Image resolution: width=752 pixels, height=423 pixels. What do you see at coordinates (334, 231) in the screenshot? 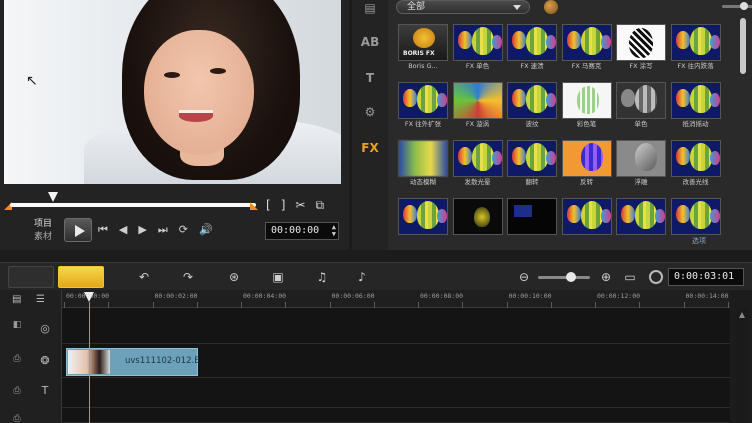
I see `timecode-spinner-icon: ▲ ▼` at bounding box center [334, 231].